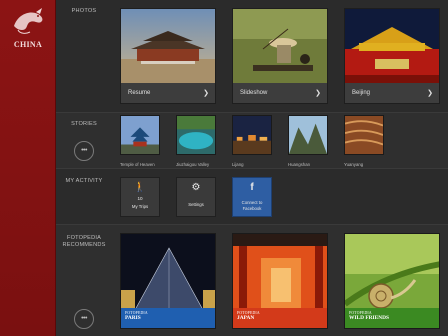 The height and width of the screenshot is (336, 448). Describe the element at coordinates (28, 21) in the screenshot. I see `dragon-logo-icon` at that location.